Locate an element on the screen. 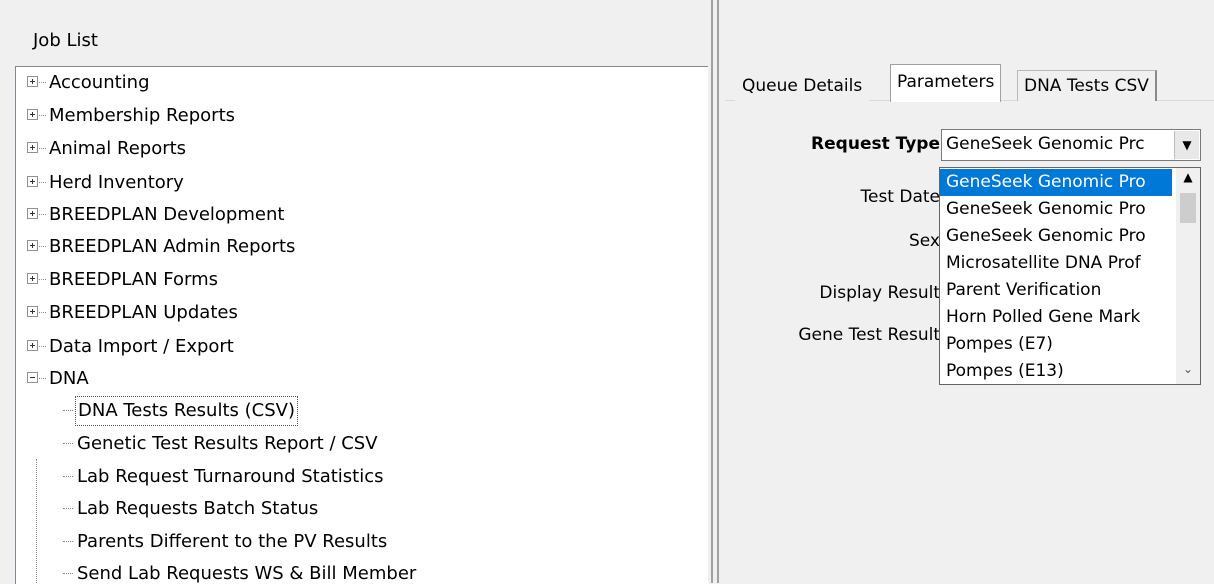 The image size is (1214, 584). tree-item-label: Lab Request Turnaround Statistics is located at coordinates (230, 477).